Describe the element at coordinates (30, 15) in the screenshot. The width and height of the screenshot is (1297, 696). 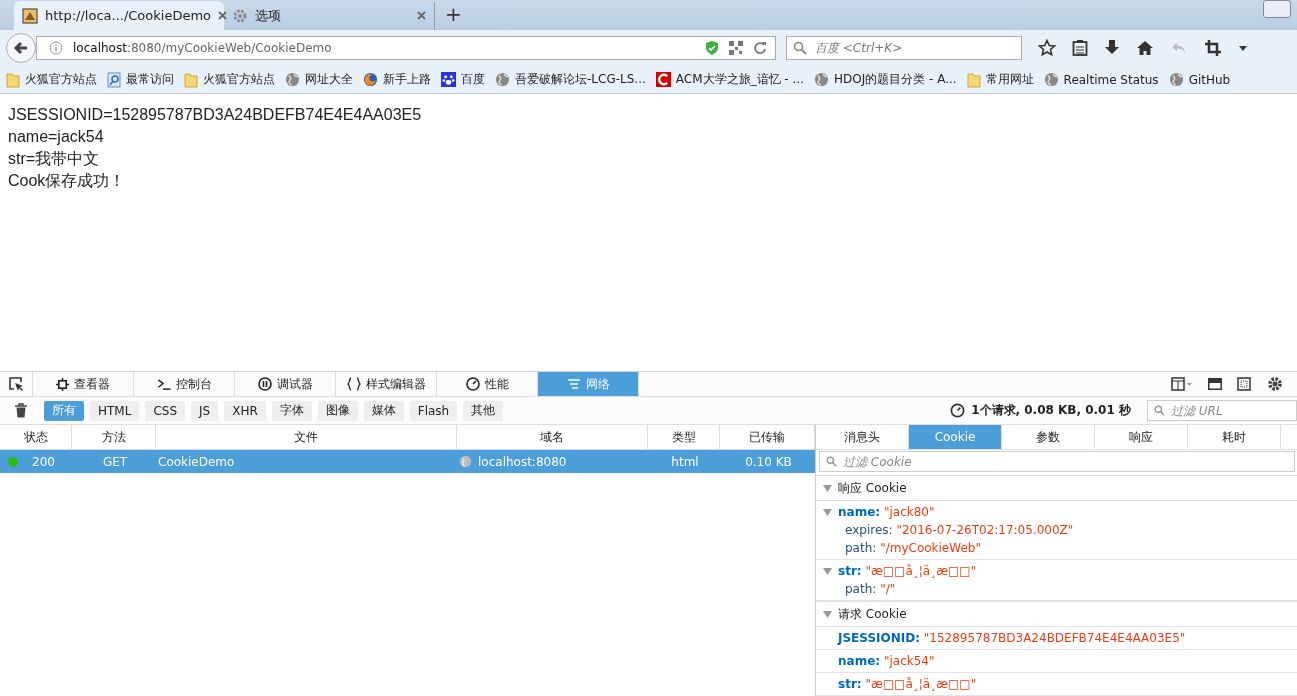
I see `page-icon` at that location.